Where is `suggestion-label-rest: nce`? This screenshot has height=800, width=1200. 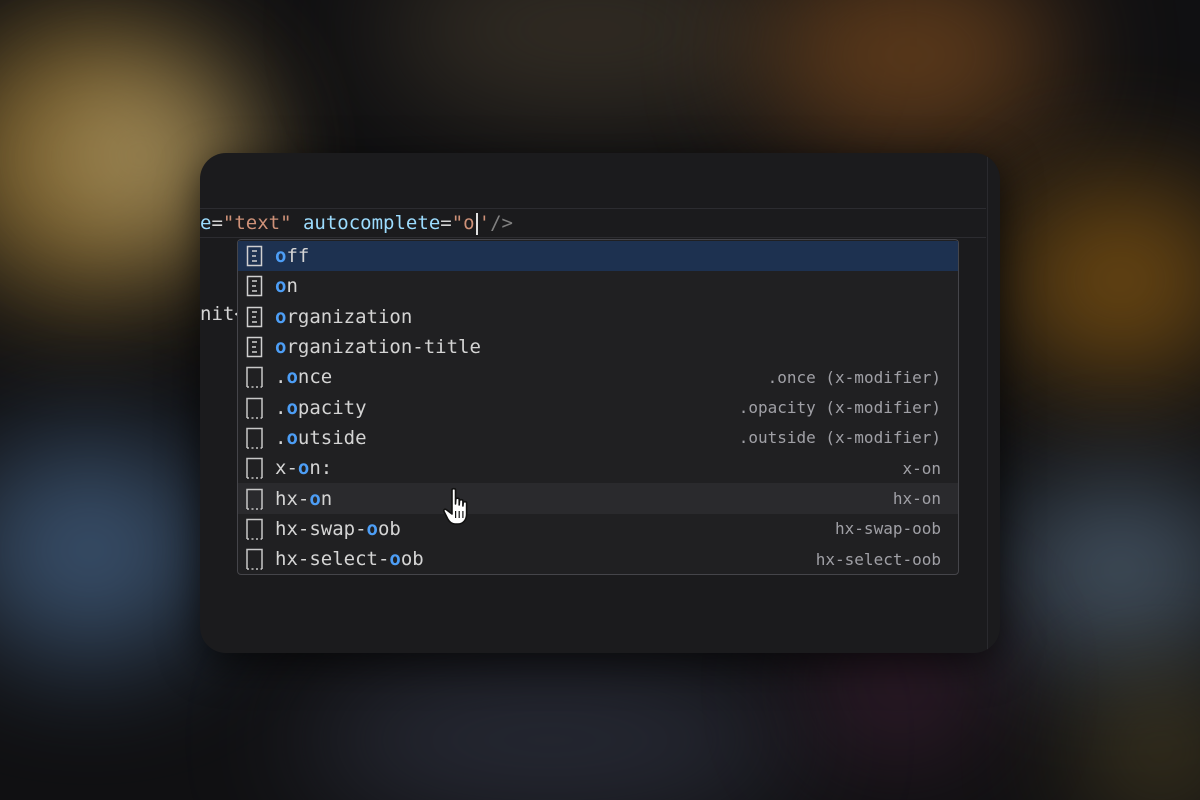 suggestion-label-rest: nce is located at coordinates (315, 377).